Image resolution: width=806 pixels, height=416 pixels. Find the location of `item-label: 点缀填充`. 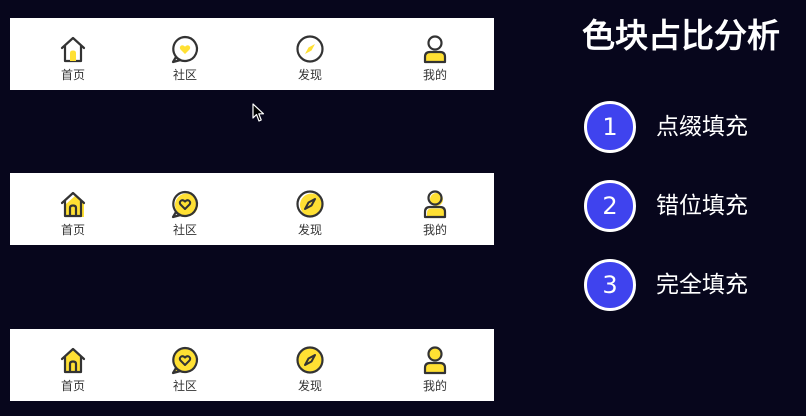

item-label: 点缀填充 is located at coordinates (702, 127).